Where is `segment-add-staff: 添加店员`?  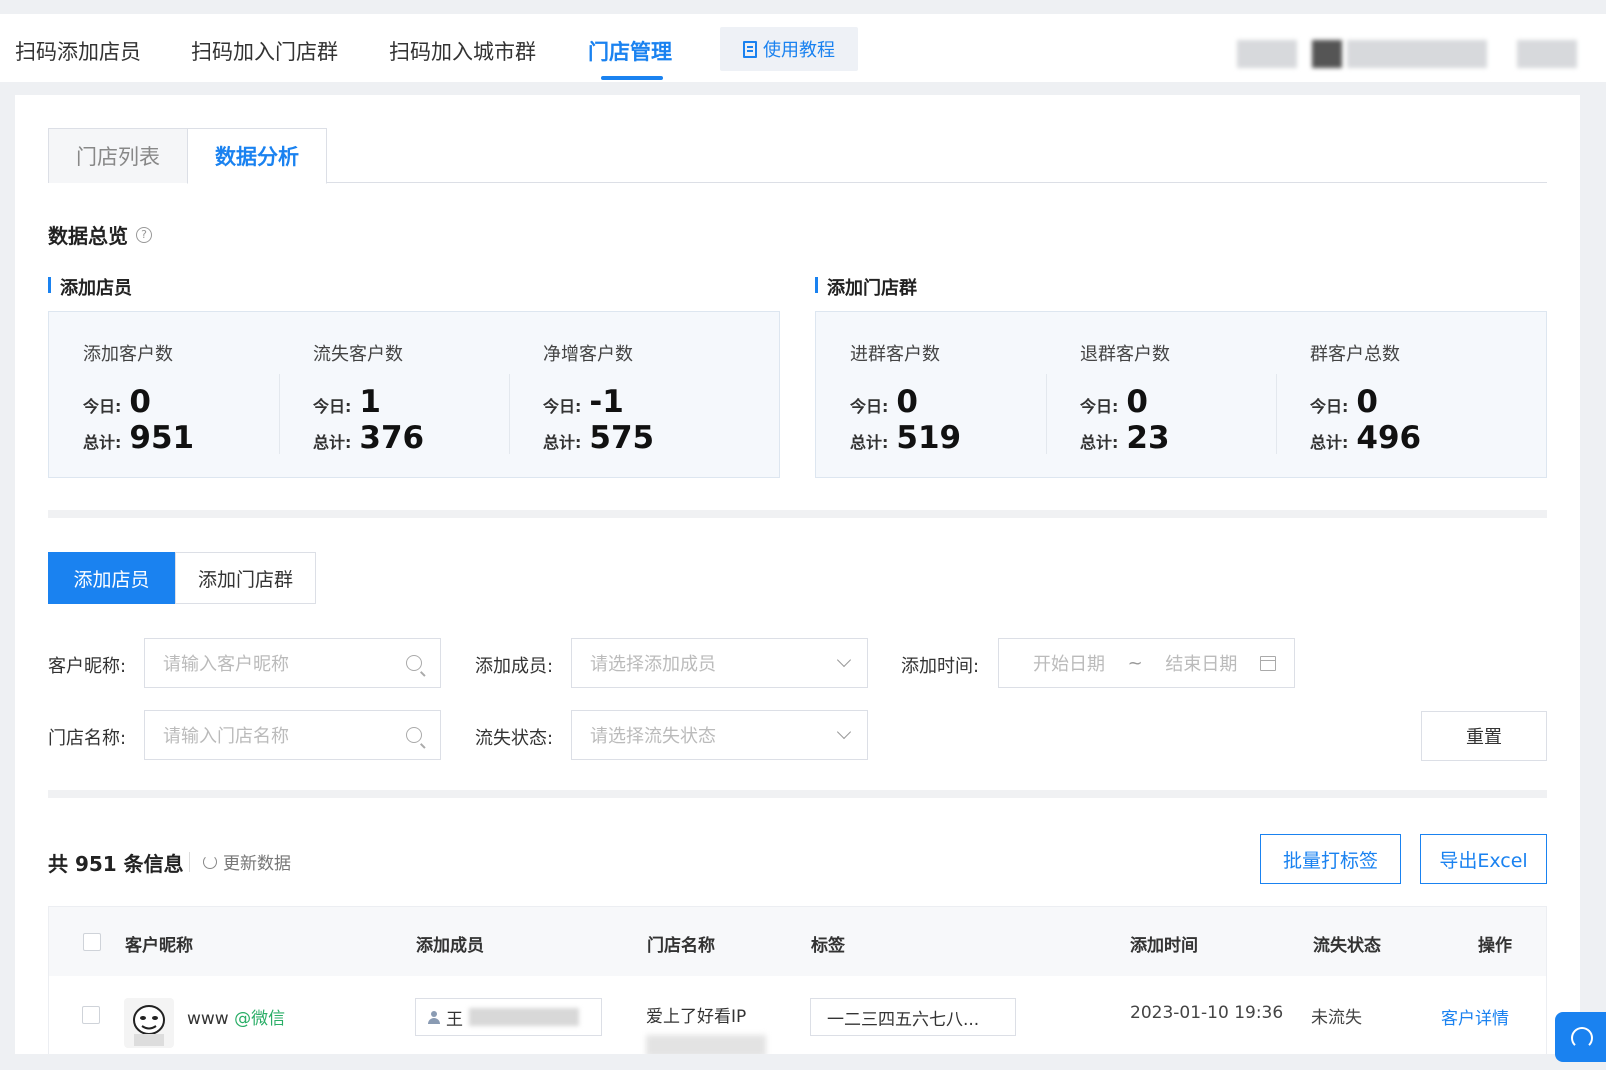 segment-add-staff: 添加店员 is located at coordinates (111, 578).